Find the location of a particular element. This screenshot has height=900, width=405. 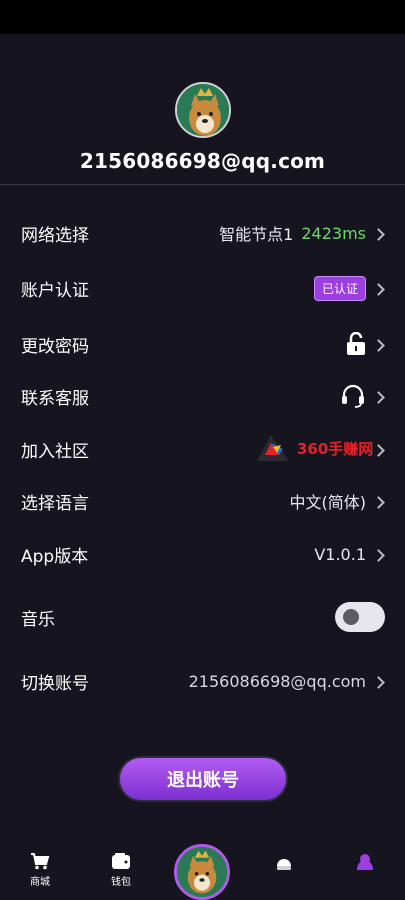

profile-header: 2156086698@qq.com is located at coordinates (202, 127).